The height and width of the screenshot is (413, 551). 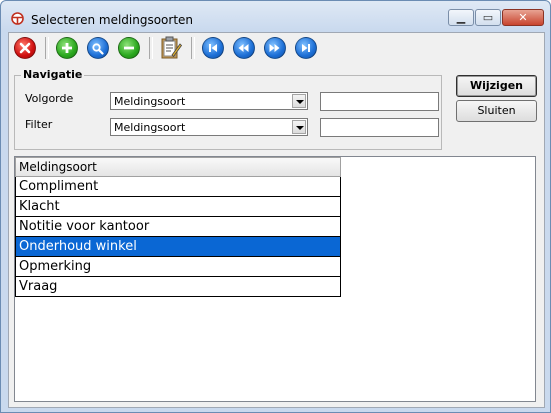 I want to click on maximize-button: ▭, so click(x=488, y=17).